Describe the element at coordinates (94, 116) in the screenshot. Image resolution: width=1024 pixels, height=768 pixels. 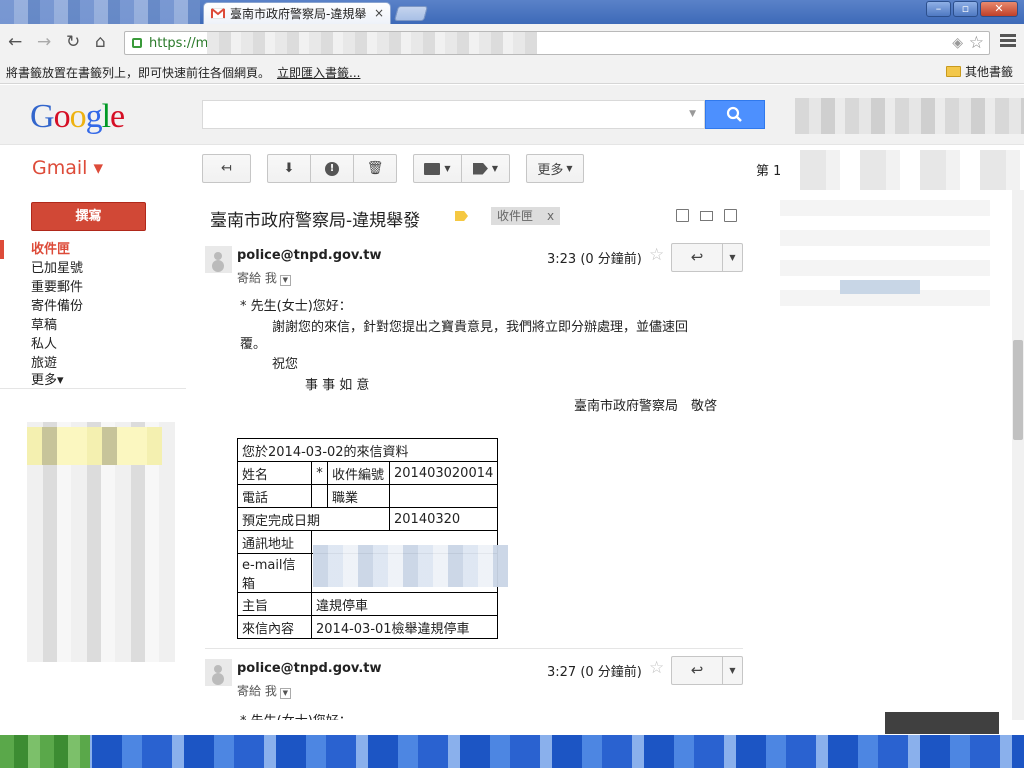
I see `logo-letter: g` at that location.